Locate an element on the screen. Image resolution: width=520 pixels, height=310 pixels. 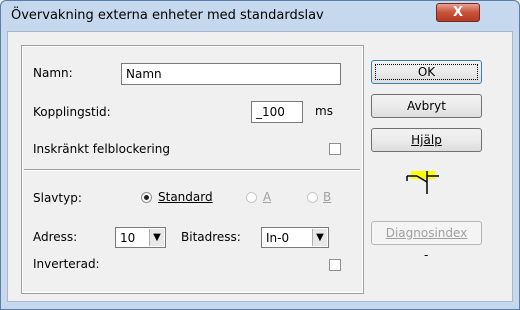
slavtyp-standard-label: Standard is located at coordinates (185, 197).